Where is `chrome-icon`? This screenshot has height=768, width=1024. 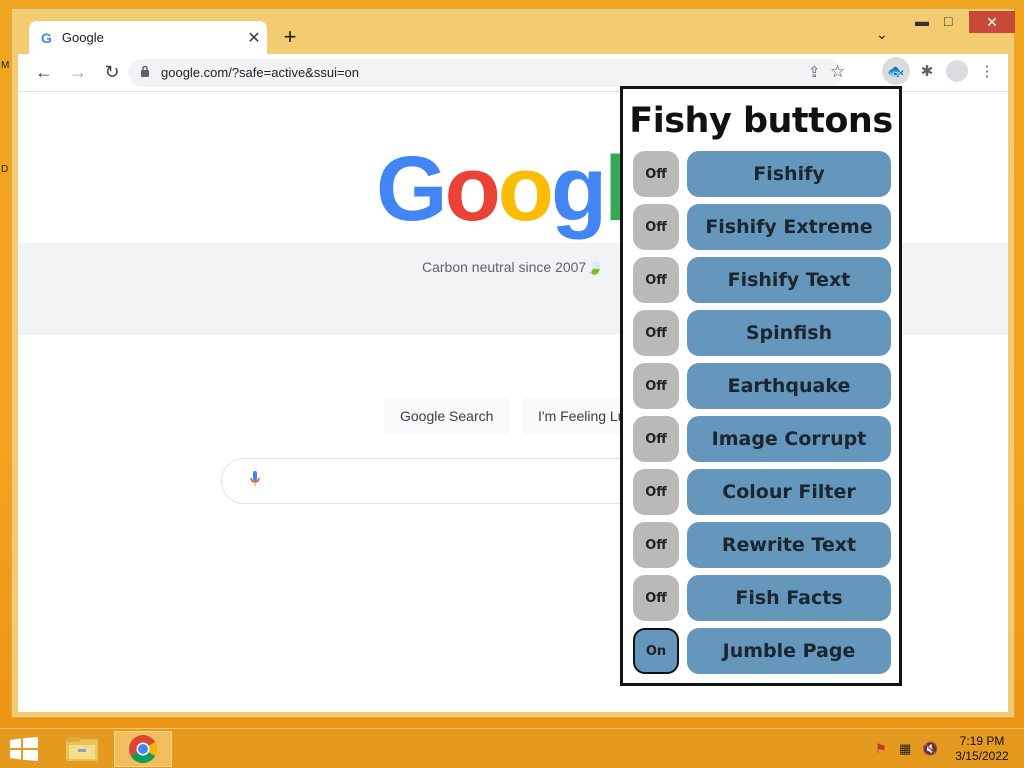 chrome-icon is located at coordinates (143, 749).